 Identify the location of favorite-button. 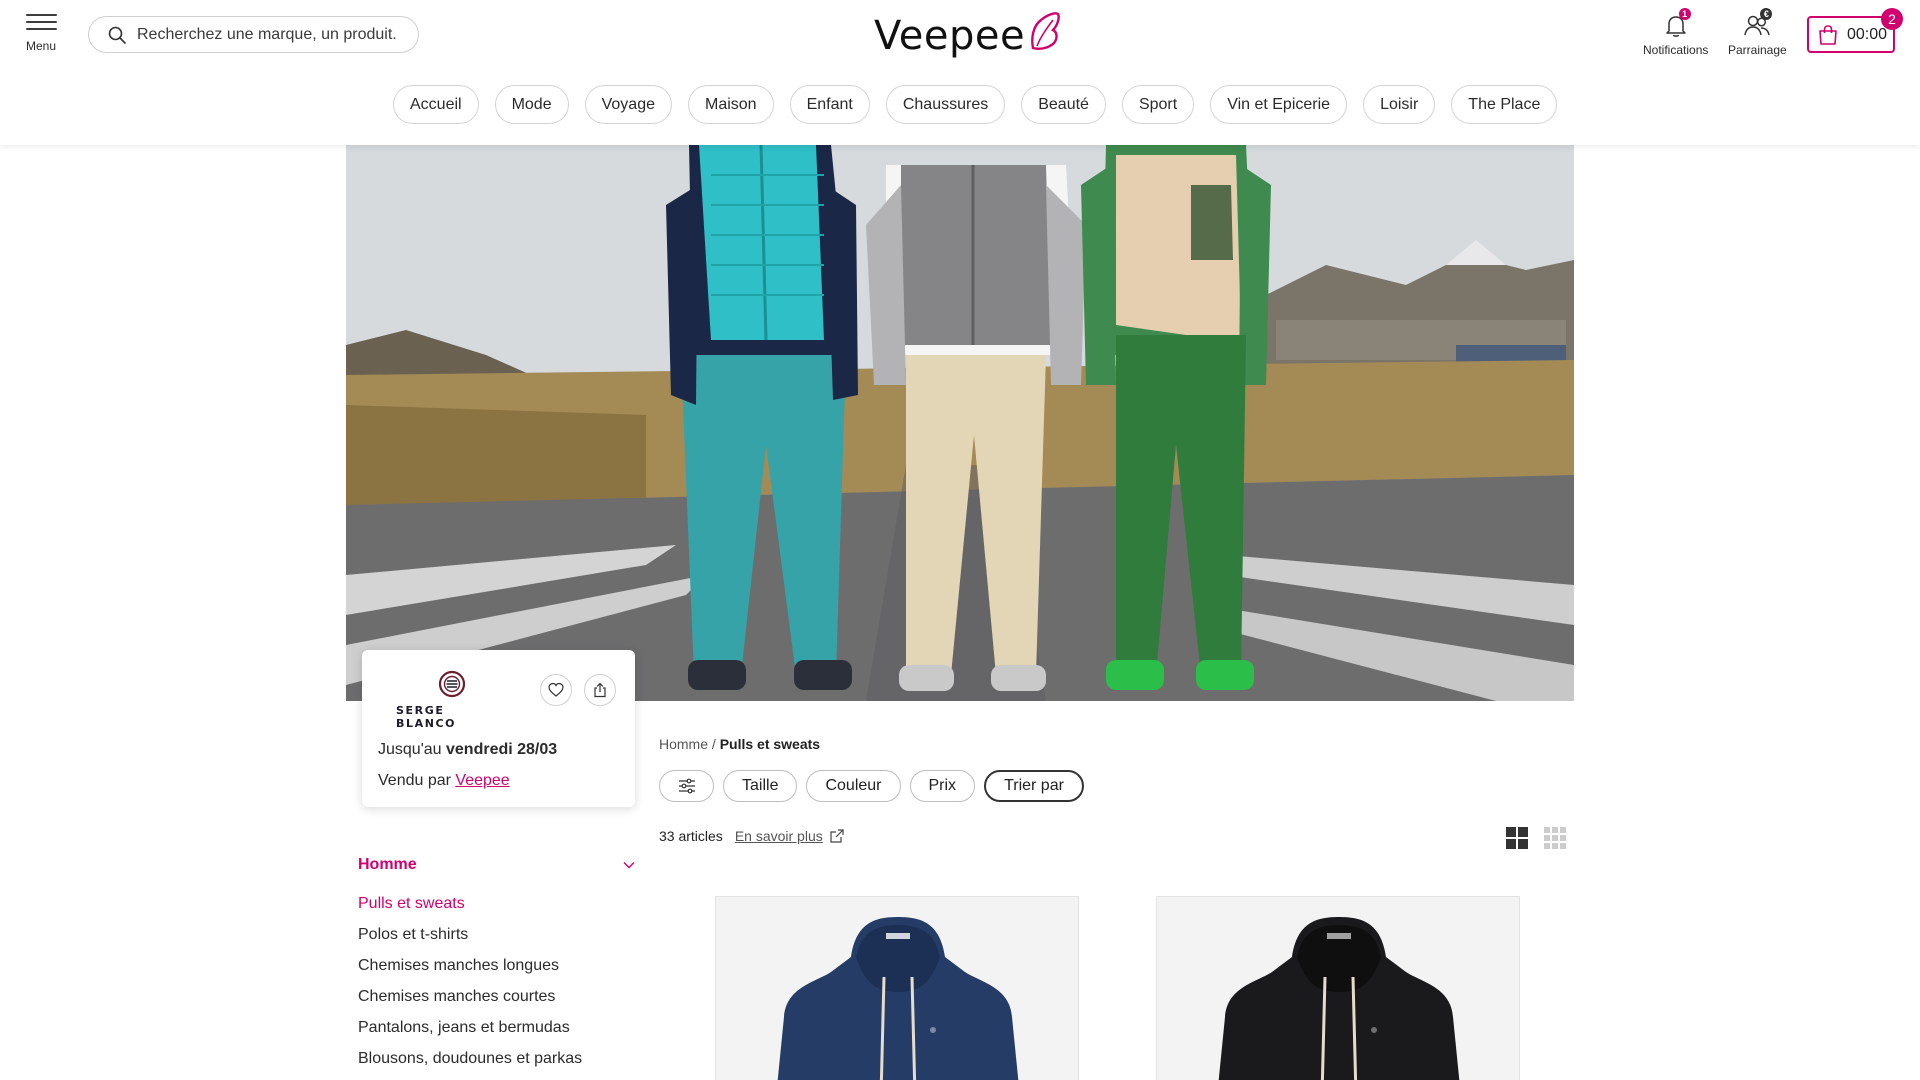
(556, 690).